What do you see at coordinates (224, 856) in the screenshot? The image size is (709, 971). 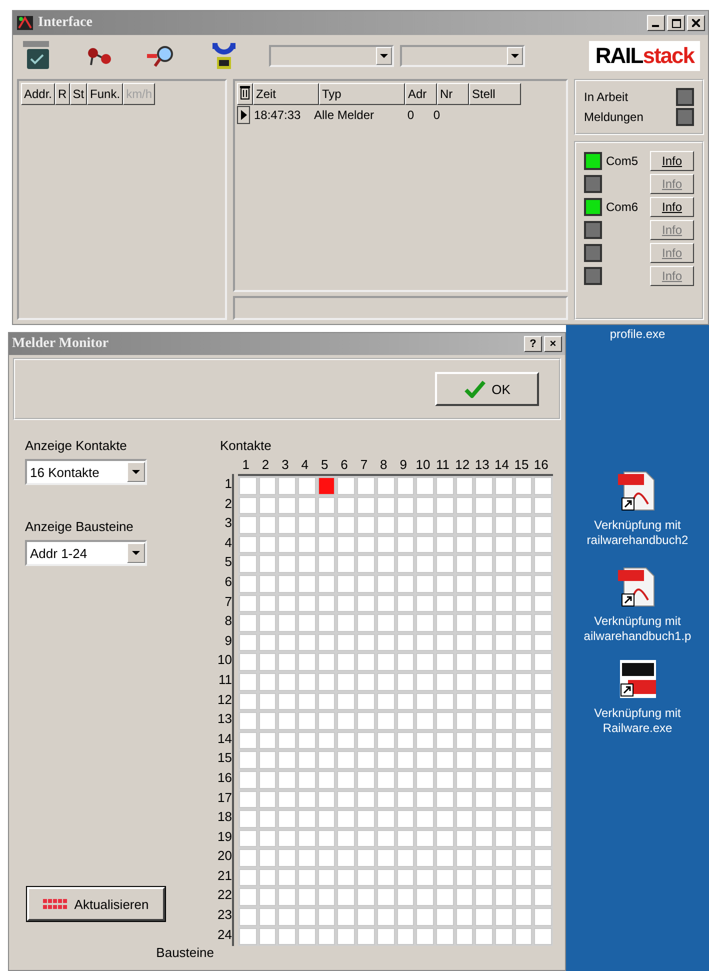 I see `row-number: 20` at bounding box center [224, 856].